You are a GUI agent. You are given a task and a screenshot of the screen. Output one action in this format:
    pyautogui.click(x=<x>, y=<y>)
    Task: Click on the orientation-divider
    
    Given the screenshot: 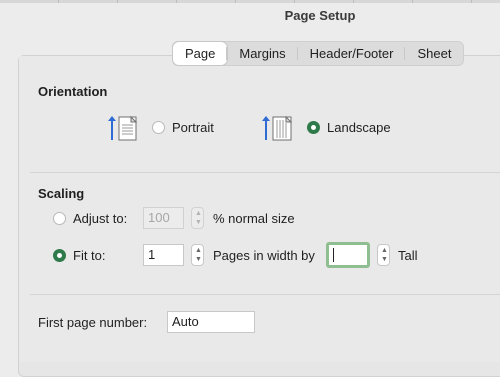 What is the action you would take?
    pyautogui.click(x=265, y=172)
    